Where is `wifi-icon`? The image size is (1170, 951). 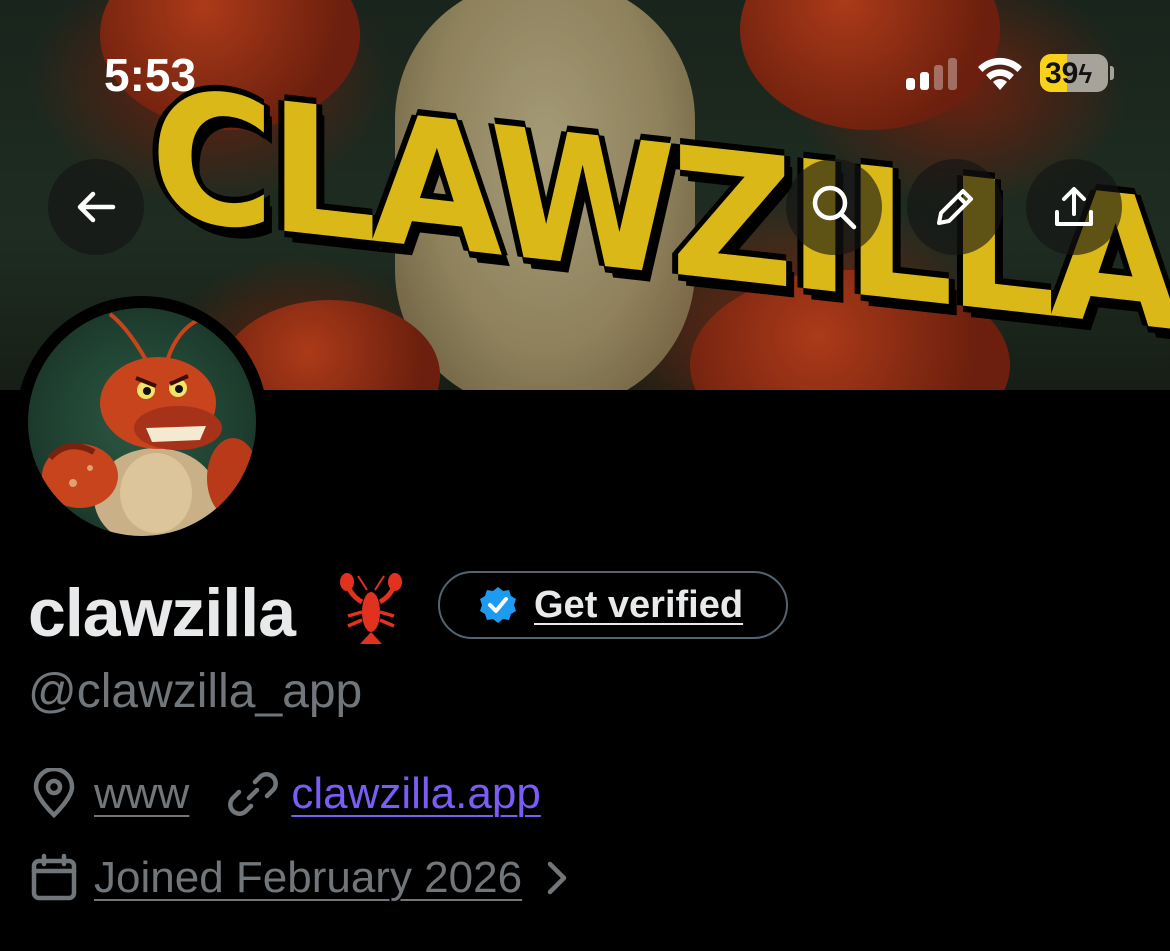 wifi-icon is located at coordinates (1000, 73).